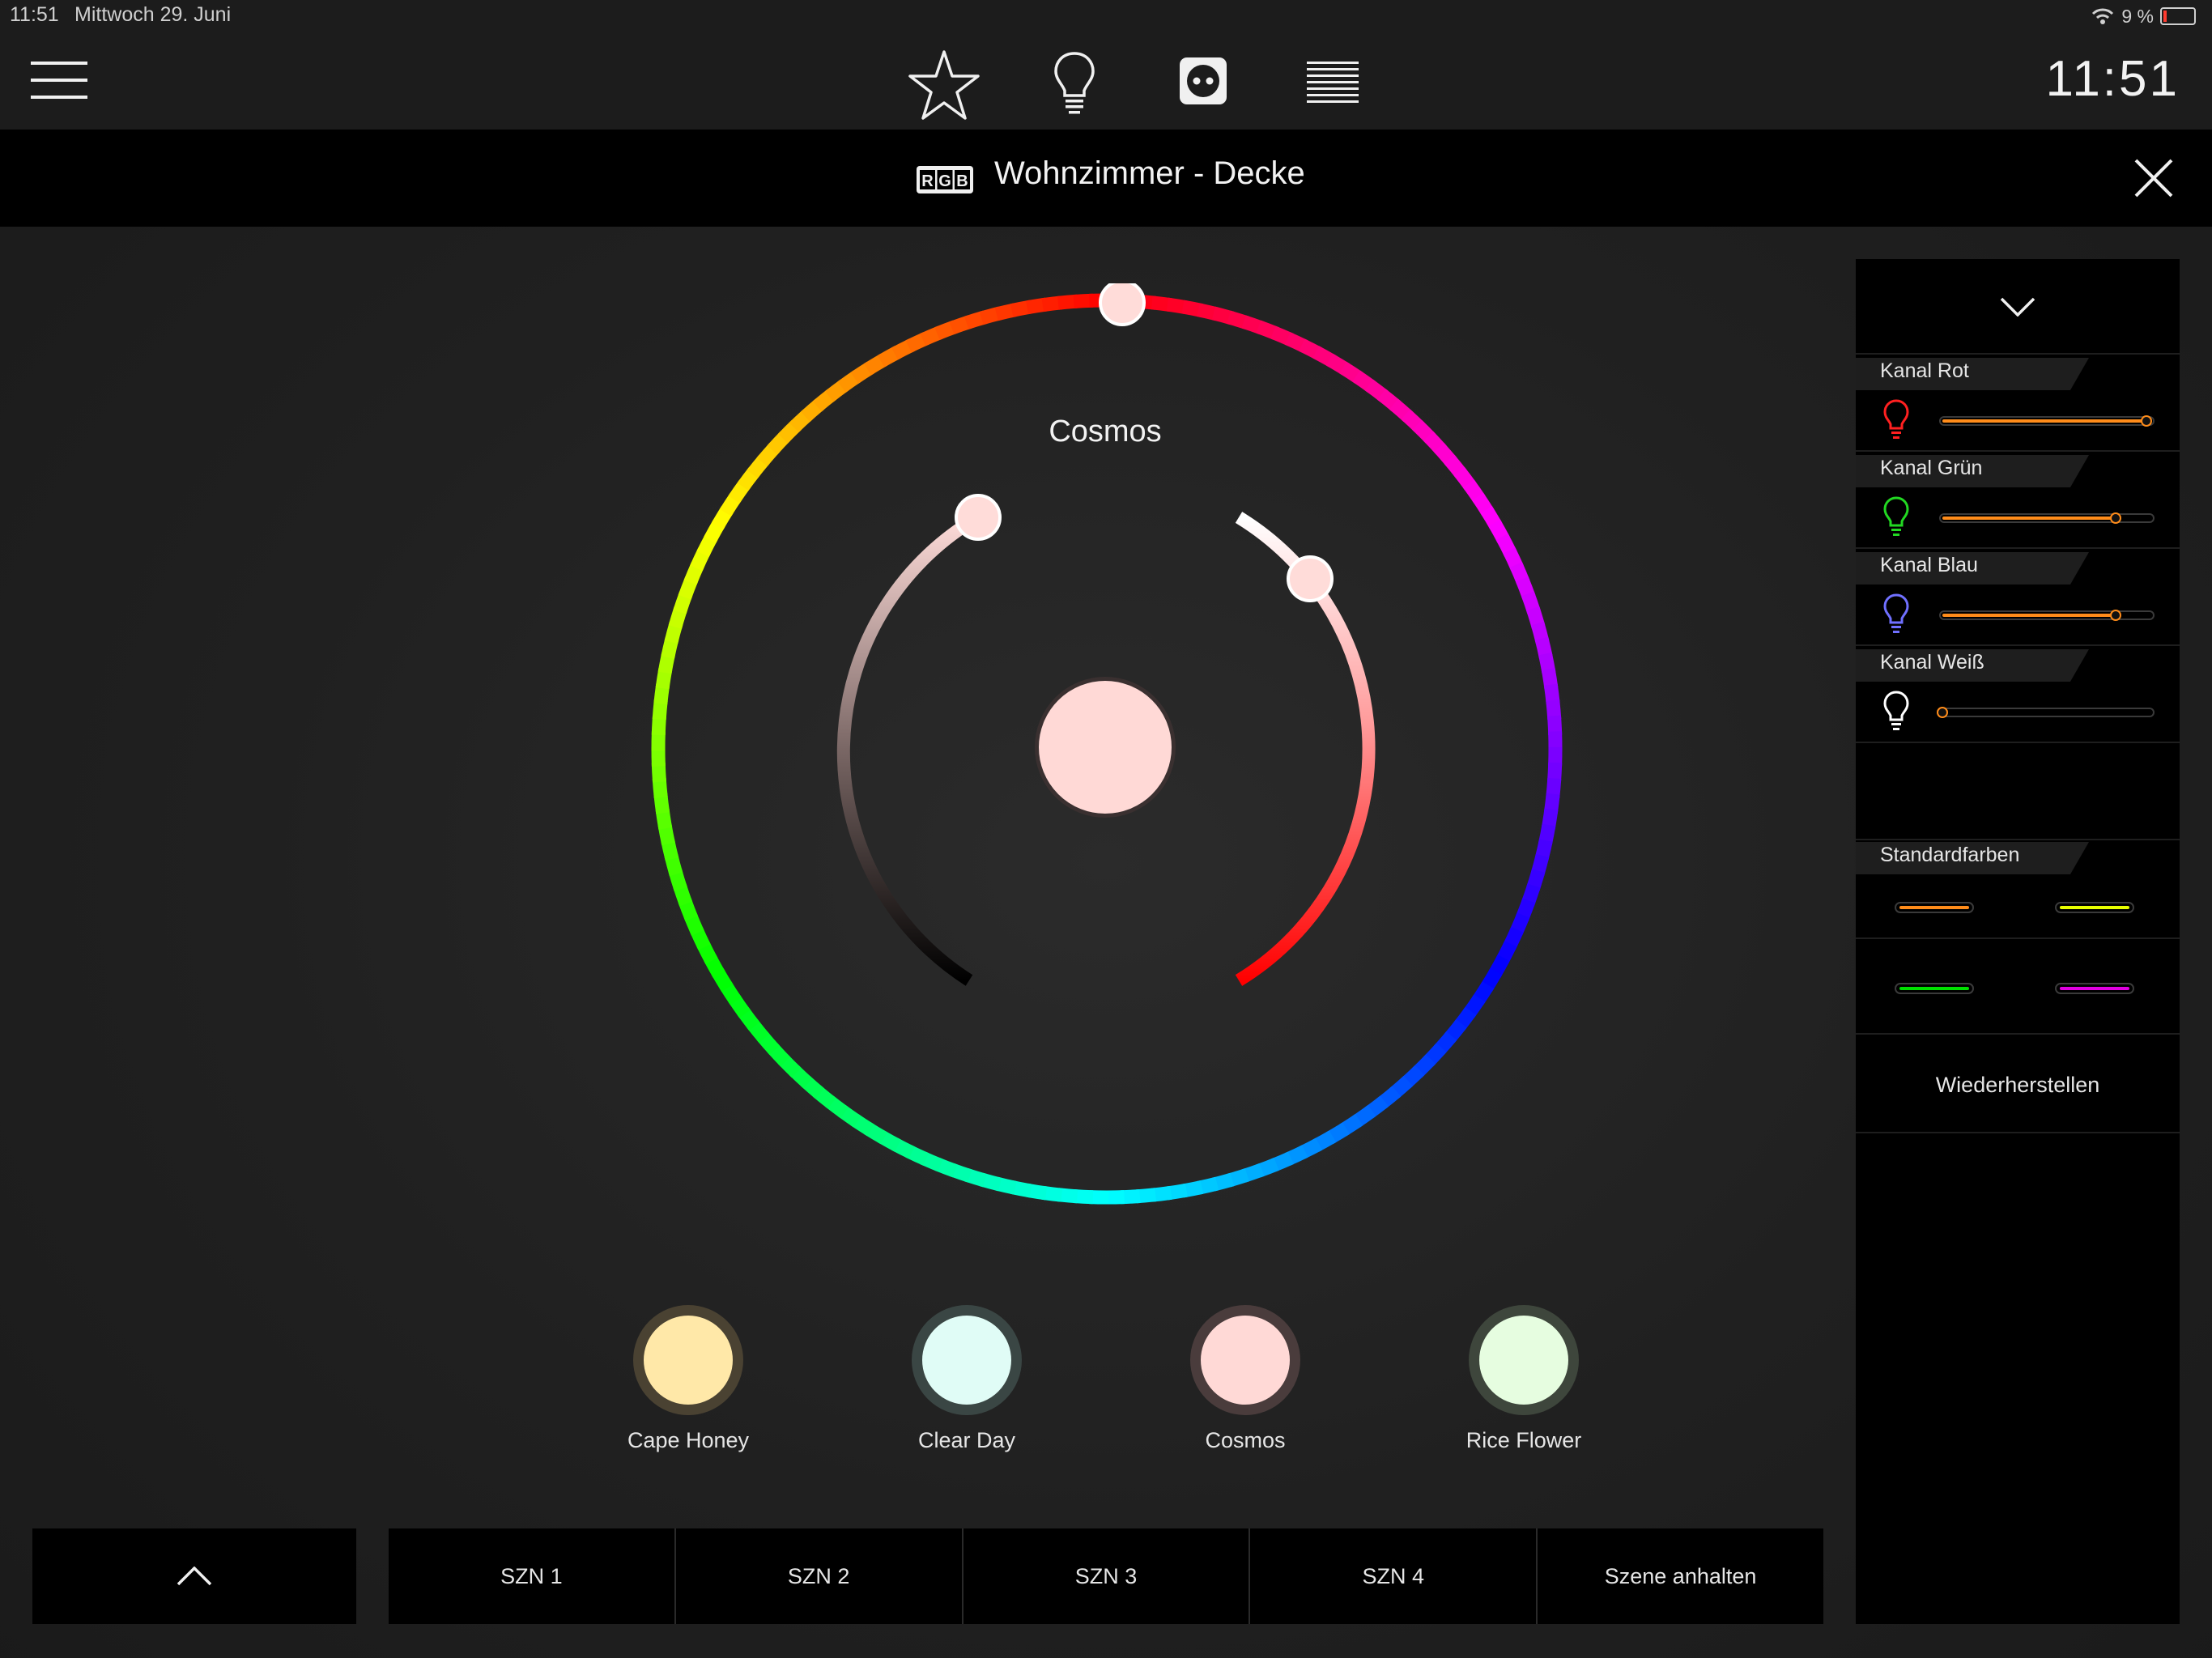 This screenshot has width=2212, height=1658. Describe the element at coordinates (1934, 988) in the screenshot. I see `standard-color-green-button` at that location.